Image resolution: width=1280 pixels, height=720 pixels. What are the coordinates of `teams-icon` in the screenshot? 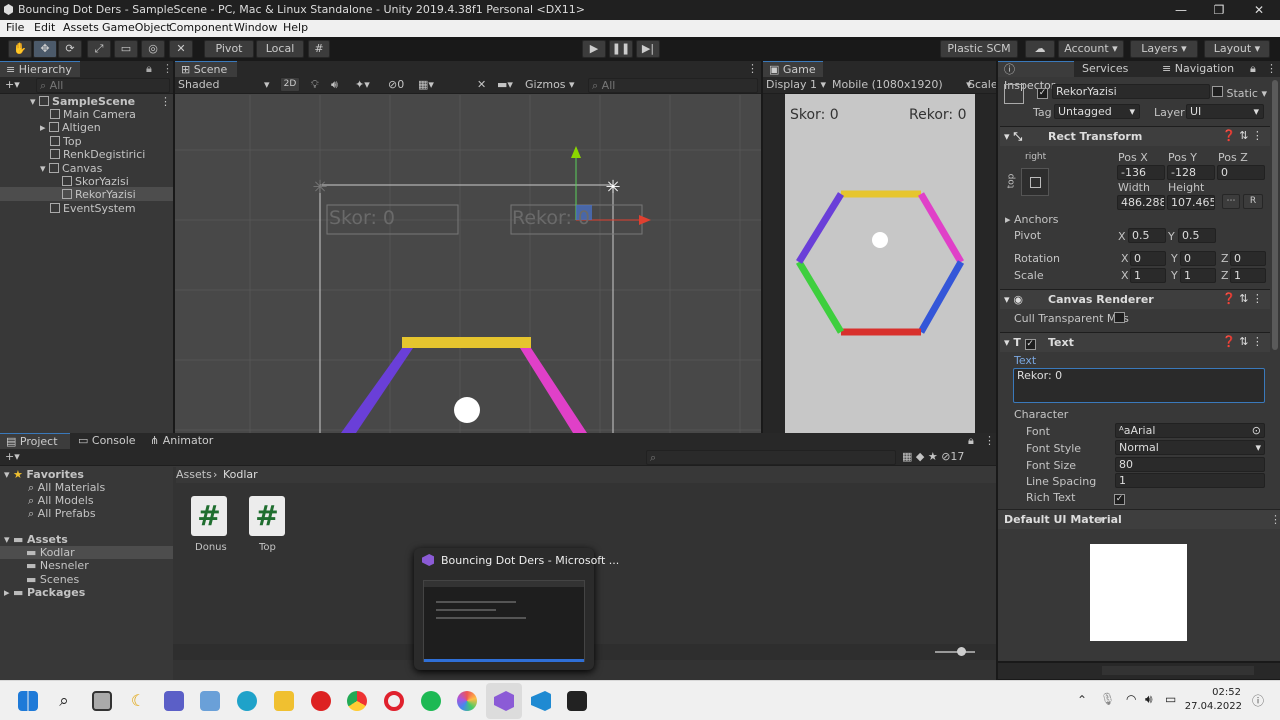 It's located at (174, 701).